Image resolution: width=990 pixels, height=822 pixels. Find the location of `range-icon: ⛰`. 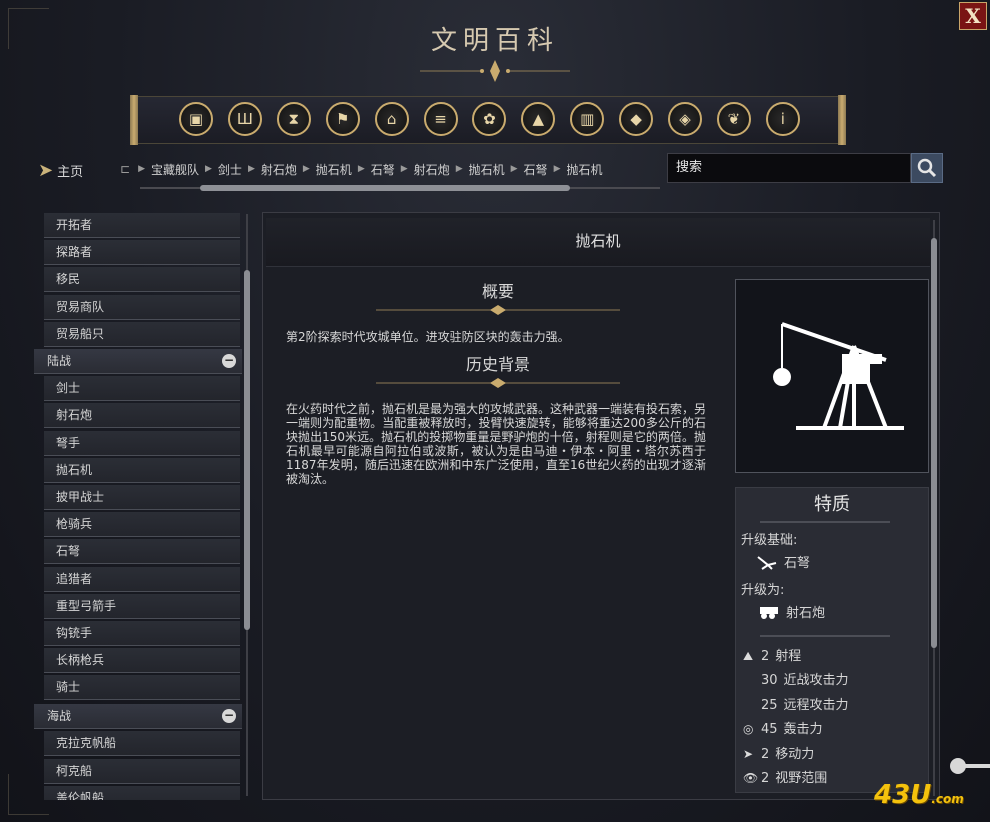

range-icon: ⛰ is located at coordinates (748, 656).